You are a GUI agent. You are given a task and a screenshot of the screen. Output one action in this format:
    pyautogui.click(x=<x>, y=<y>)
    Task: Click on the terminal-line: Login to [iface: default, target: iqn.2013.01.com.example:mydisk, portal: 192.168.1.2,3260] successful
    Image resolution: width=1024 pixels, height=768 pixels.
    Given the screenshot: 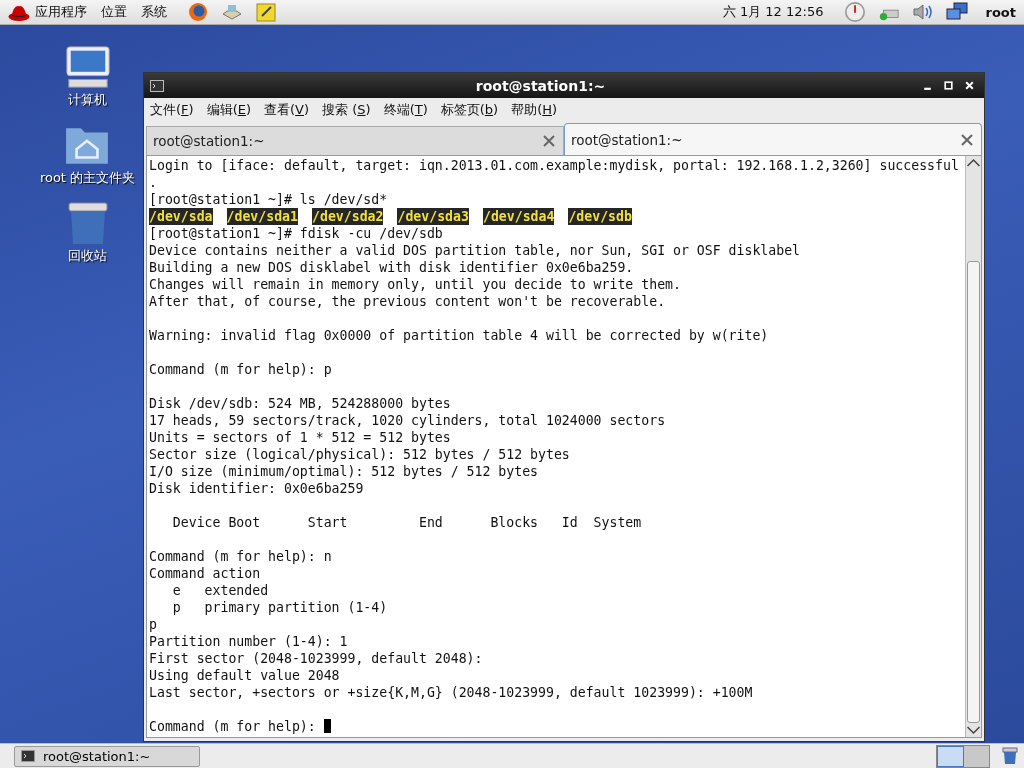 What is the action you would take?
    pyautogui.click(x=554, y=165)
    